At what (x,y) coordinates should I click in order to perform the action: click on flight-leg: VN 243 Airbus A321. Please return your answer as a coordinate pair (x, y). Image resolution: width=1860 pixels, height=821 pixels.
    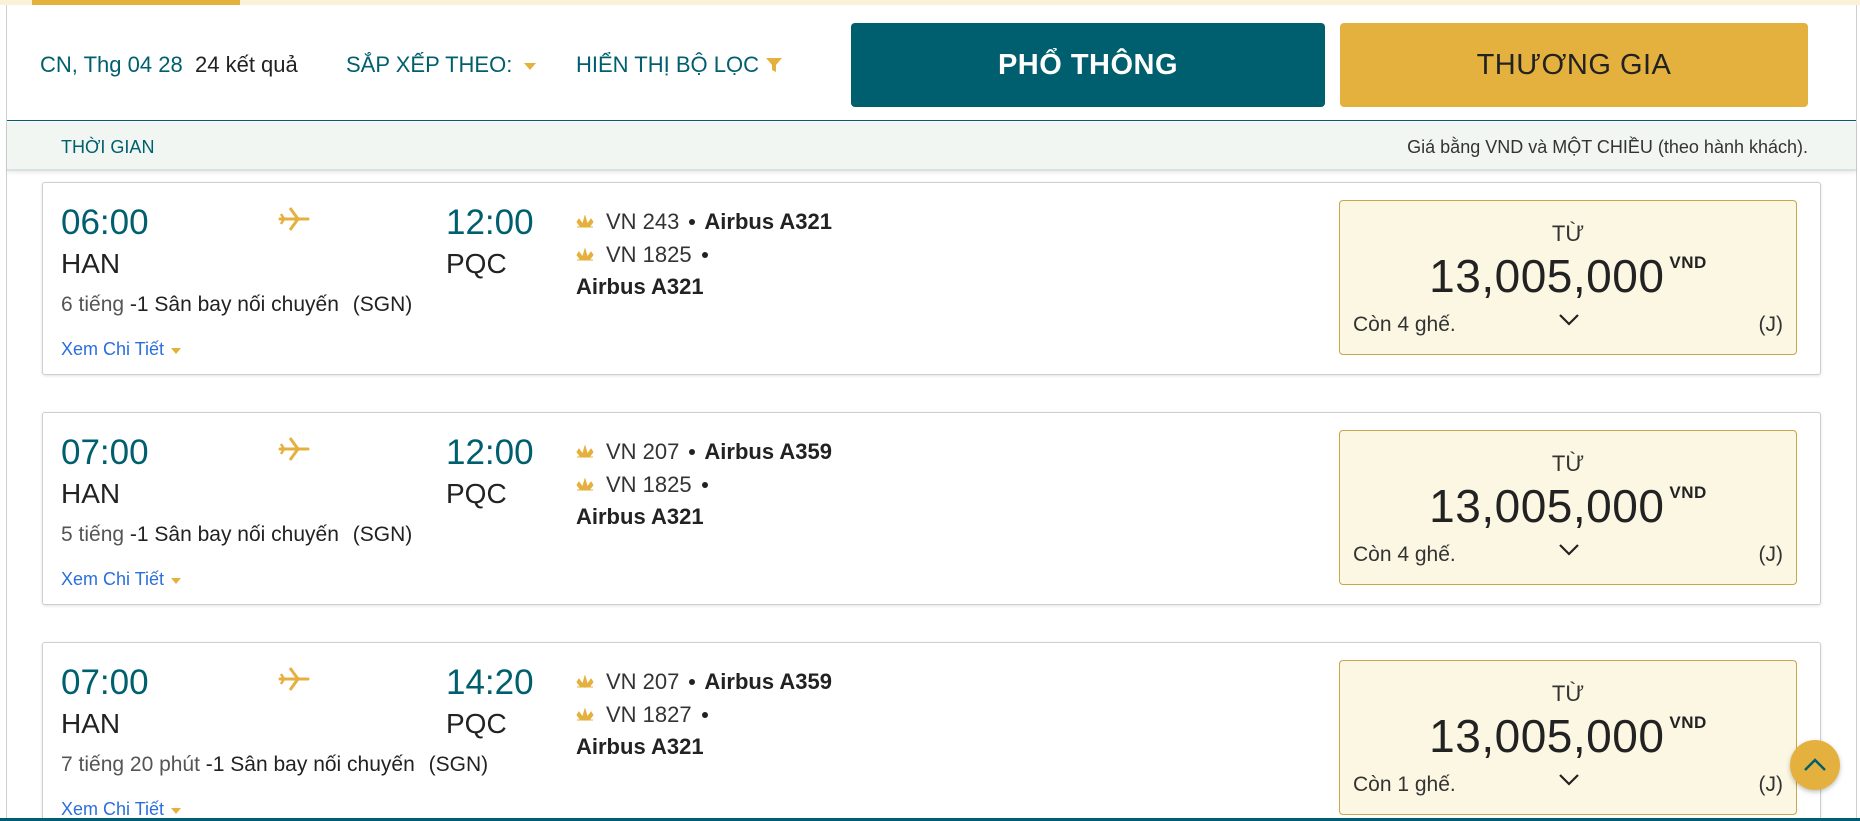
    Looking at the image, I should click on (704, 221).